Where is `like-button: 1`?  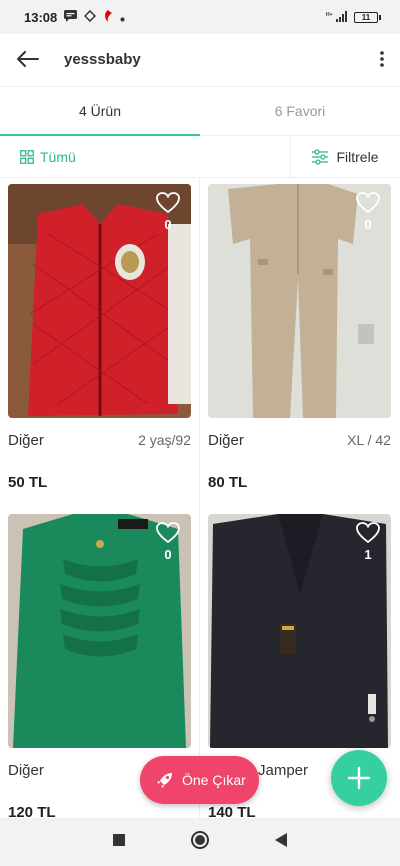 like-button: 1 is located at coordinates (368, 542).